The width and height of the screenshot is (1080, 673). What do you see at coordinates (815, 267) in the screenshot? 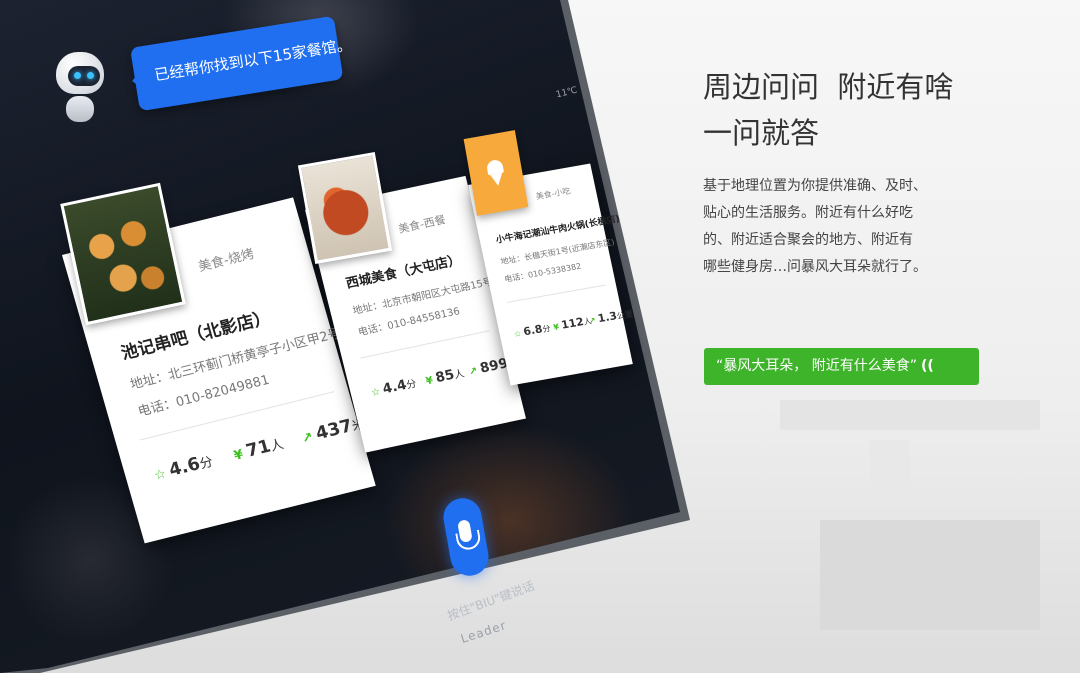
I see `desc-line: 哪些健身房…问暴风大耳朵就行了。` at bounding box center [815, 267].